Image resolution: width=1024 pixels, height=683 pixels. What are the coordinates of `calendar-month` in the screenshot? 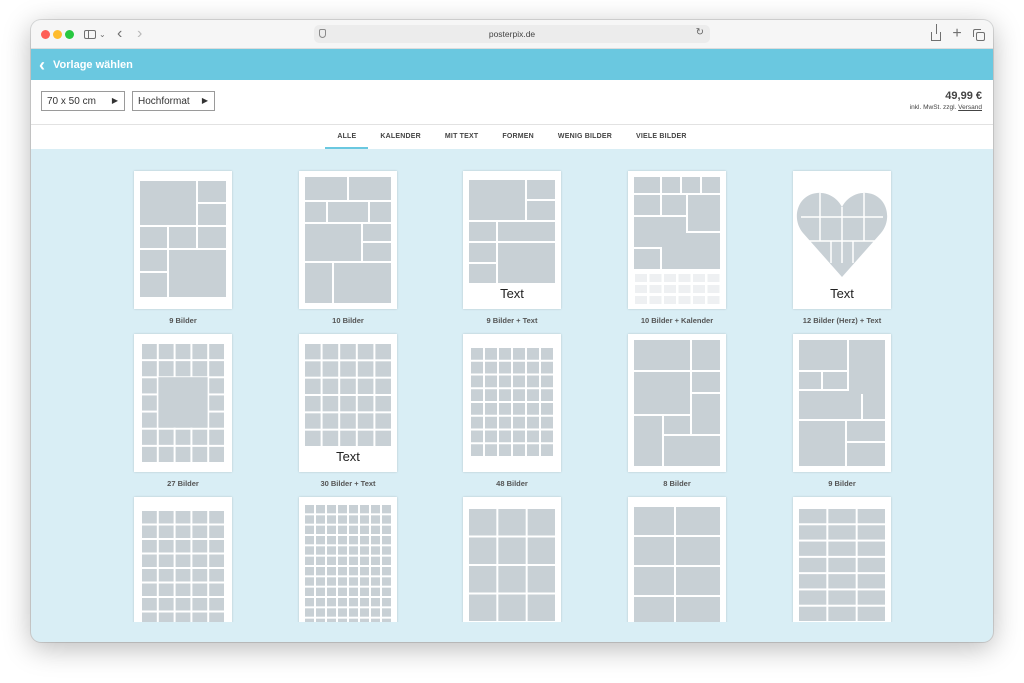 It's located at (641, 300).